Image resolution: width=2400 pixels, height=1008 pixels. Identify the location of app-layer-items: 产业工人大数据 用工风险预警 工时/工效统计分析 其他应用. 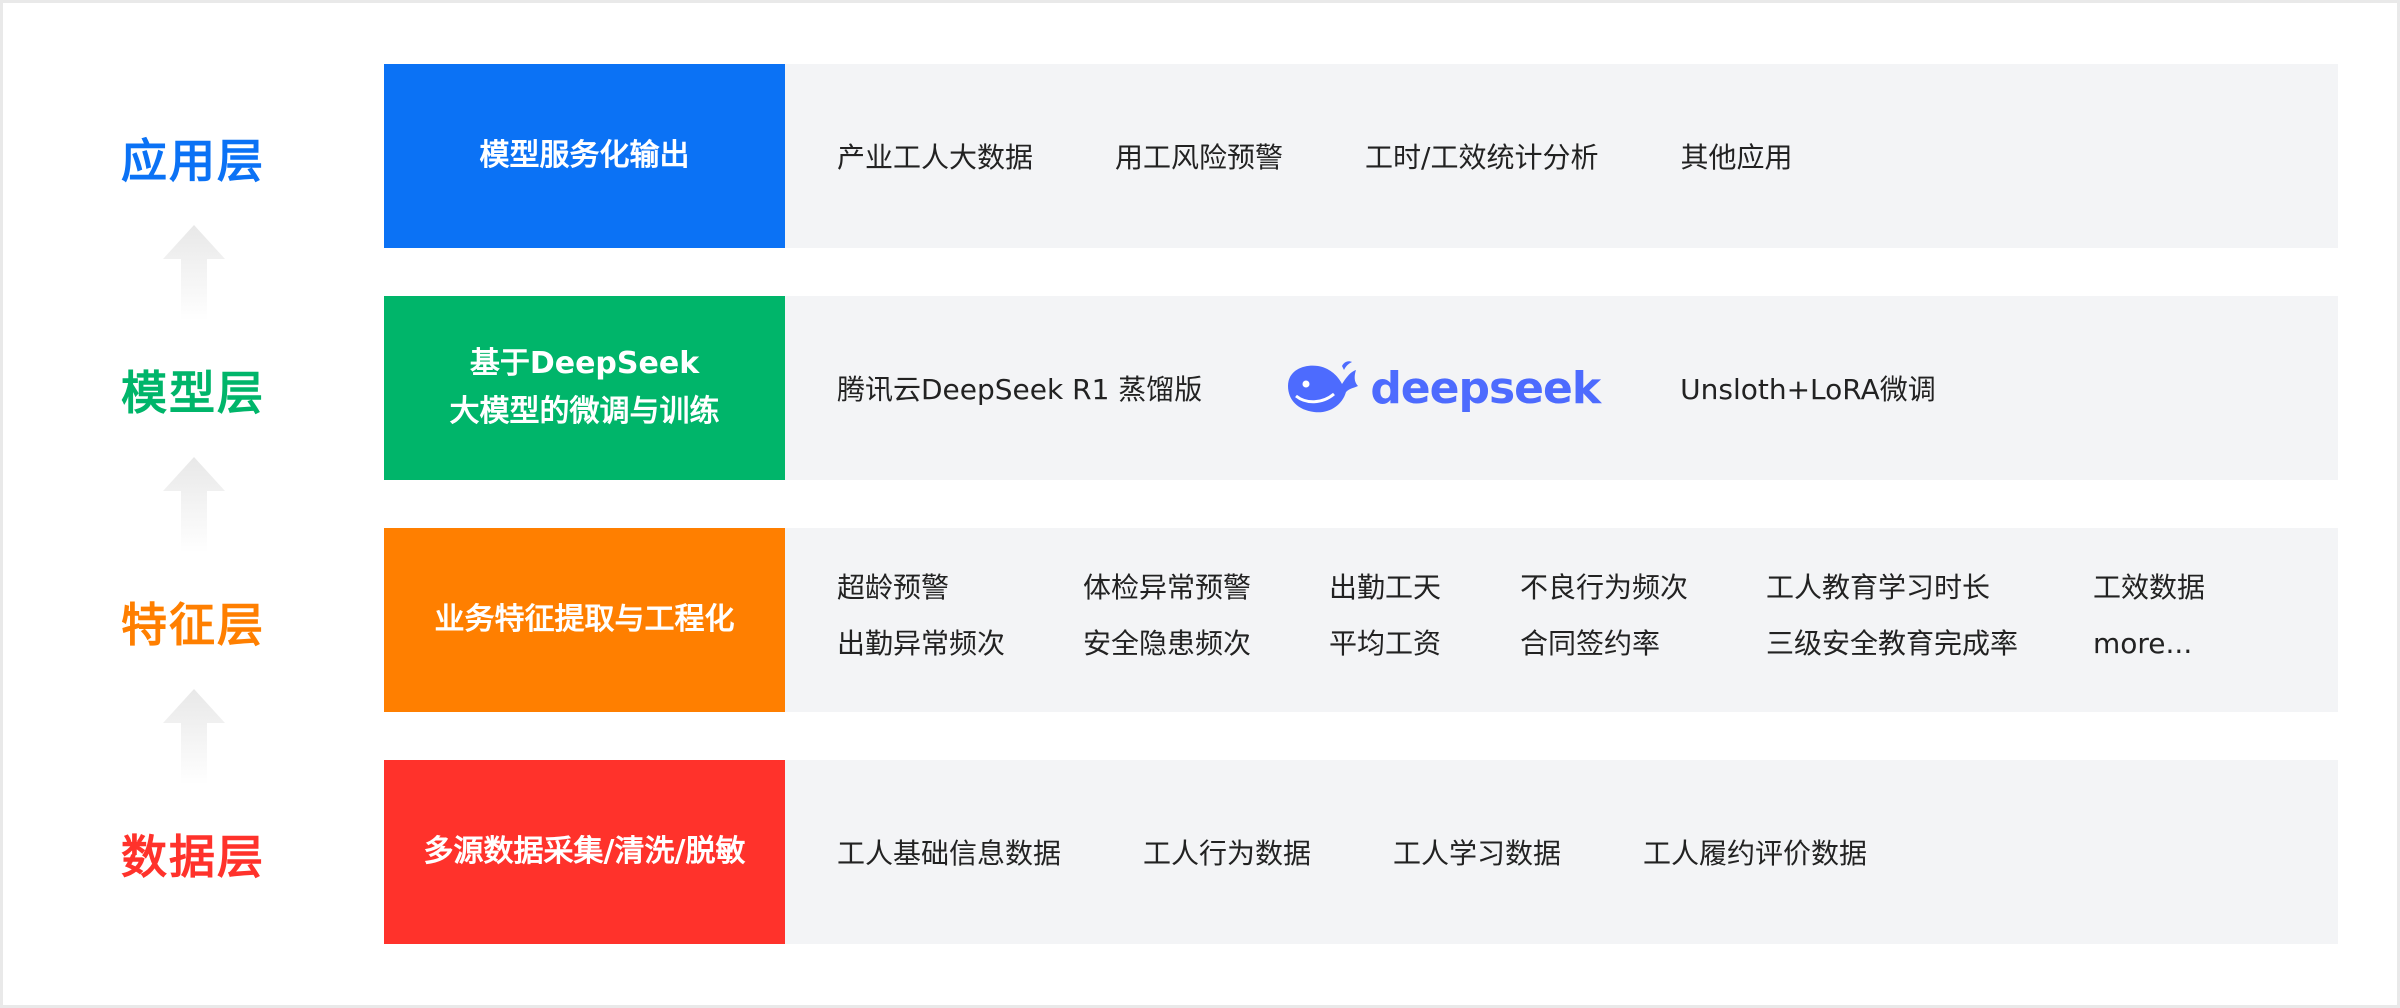
(1561, 156).